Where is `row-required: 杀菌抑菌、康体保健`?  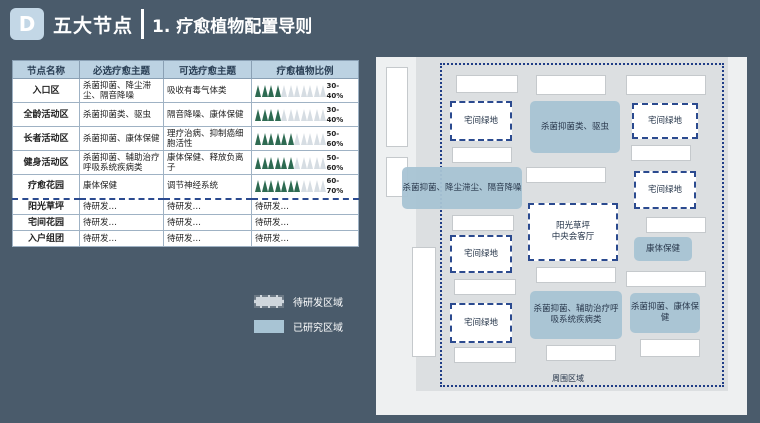 row-required: 杀菌抑菌、康体保健 is located at coordinates (121, 138).